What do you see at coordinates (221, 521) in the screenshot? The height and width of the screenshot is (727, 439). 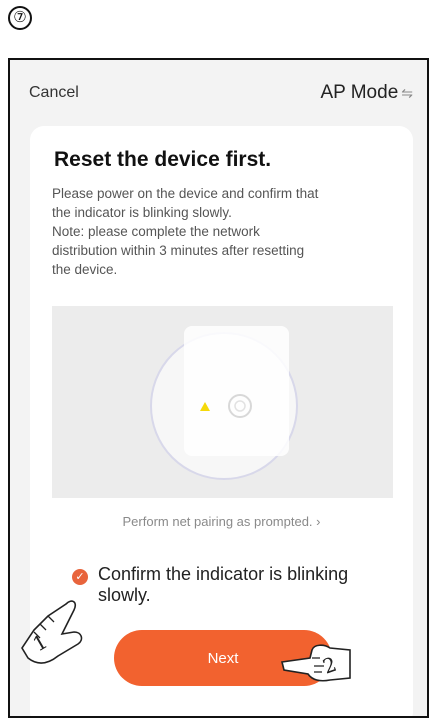 I see `pairing-prompt-link: Perform net pairing as prompted. ›` at bounding box center [221, 521].